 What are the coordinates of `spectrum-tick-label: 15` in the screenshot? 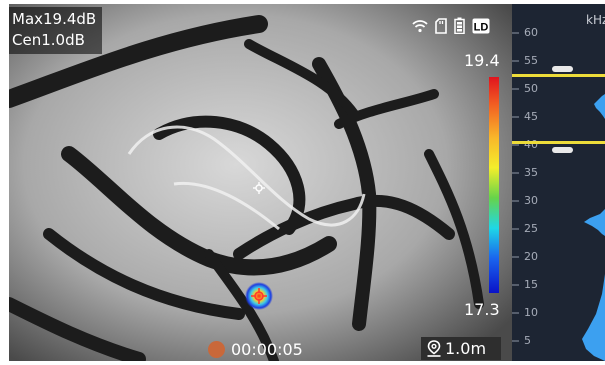 It's located at (531, 284).